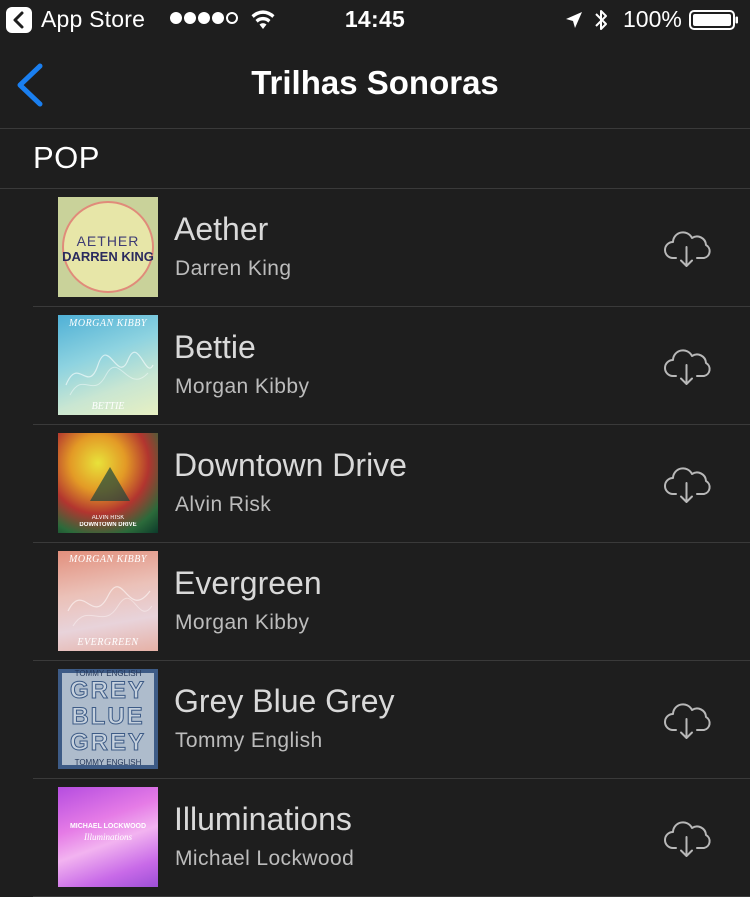 Image resolution: width=750 pixels, height=897 pixels. I want to click on album-art-text: DOWNTOWN DRIVE, so click(108, 525).